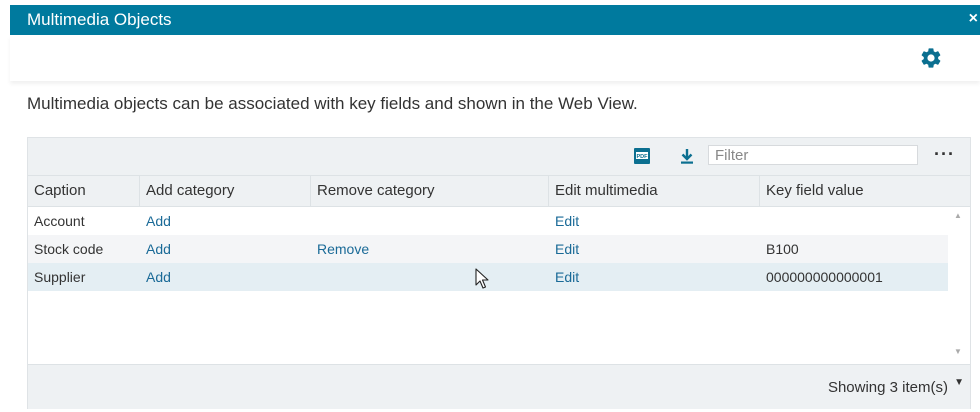  What do you see at coordinates (973, 19) in the screenshot?
I see `close-button: ×` at bounding box center [973, 19].